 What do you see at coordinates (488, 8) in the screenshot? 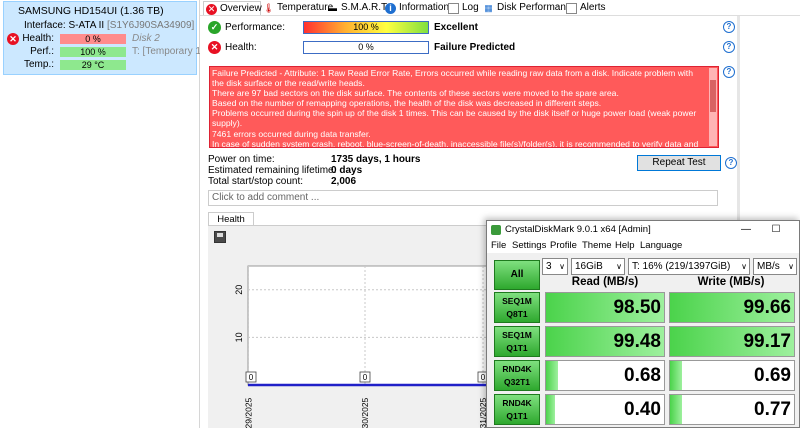
I see `disk-performance-icon: ▦` at bounding box center [488, 8].